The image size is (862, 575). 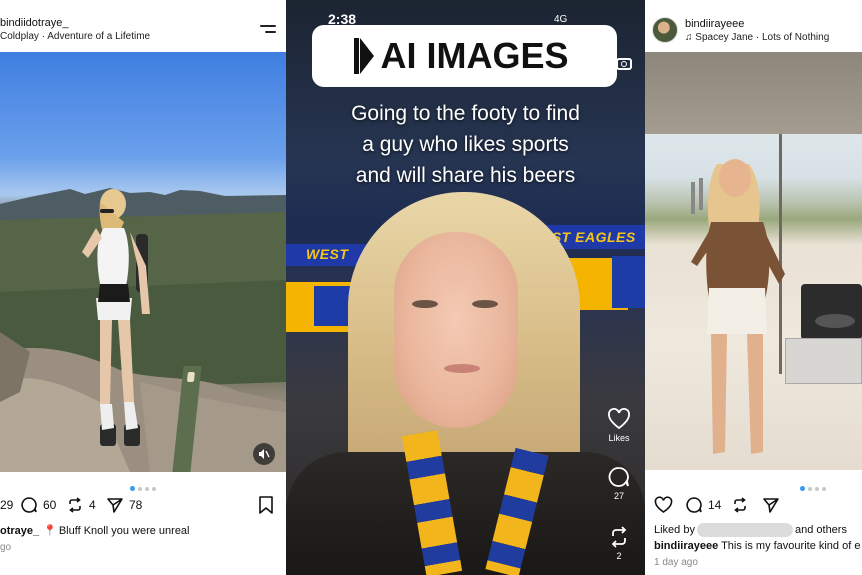 I want to click on like-action, so click(x=663, y=505).